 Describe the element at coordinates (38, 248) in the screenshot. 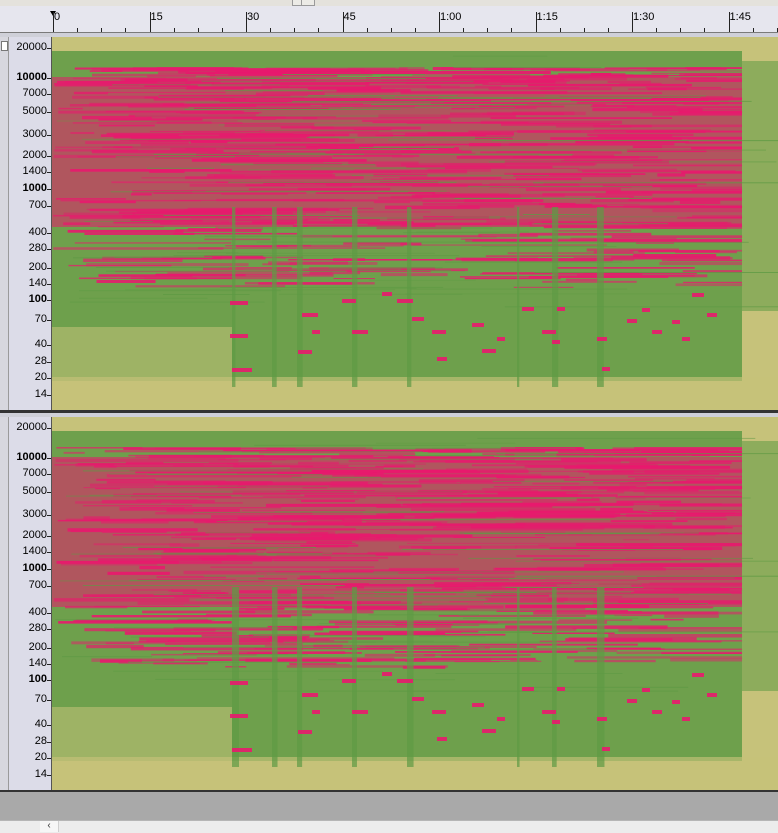

I see `frequency-label: 280` at that location.